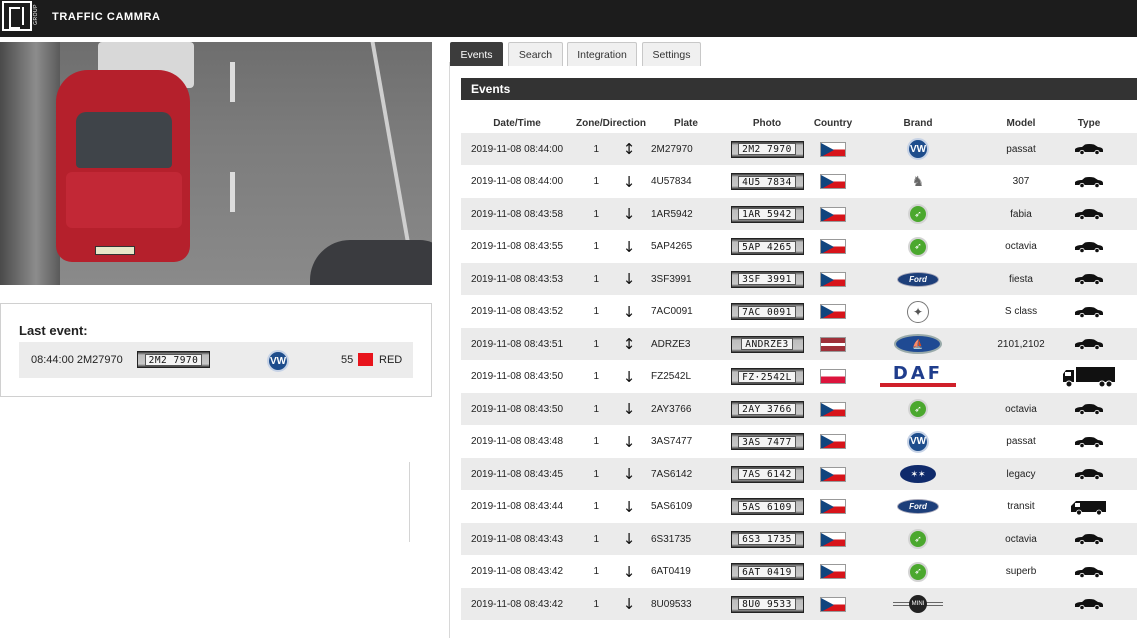 This screenshot has width=1137, height=638. Describe the element at coordinates (449, 350) in the screenshot. I see `content-border` at that location.